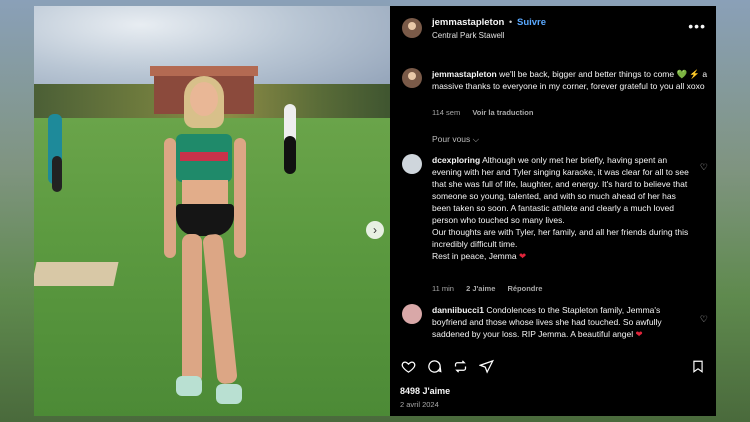 This screenshot has height=422, width=750. Describe the element at coordinates (451, 139) in the screenshot. I see `for-you-label: Pour vous` at that location.